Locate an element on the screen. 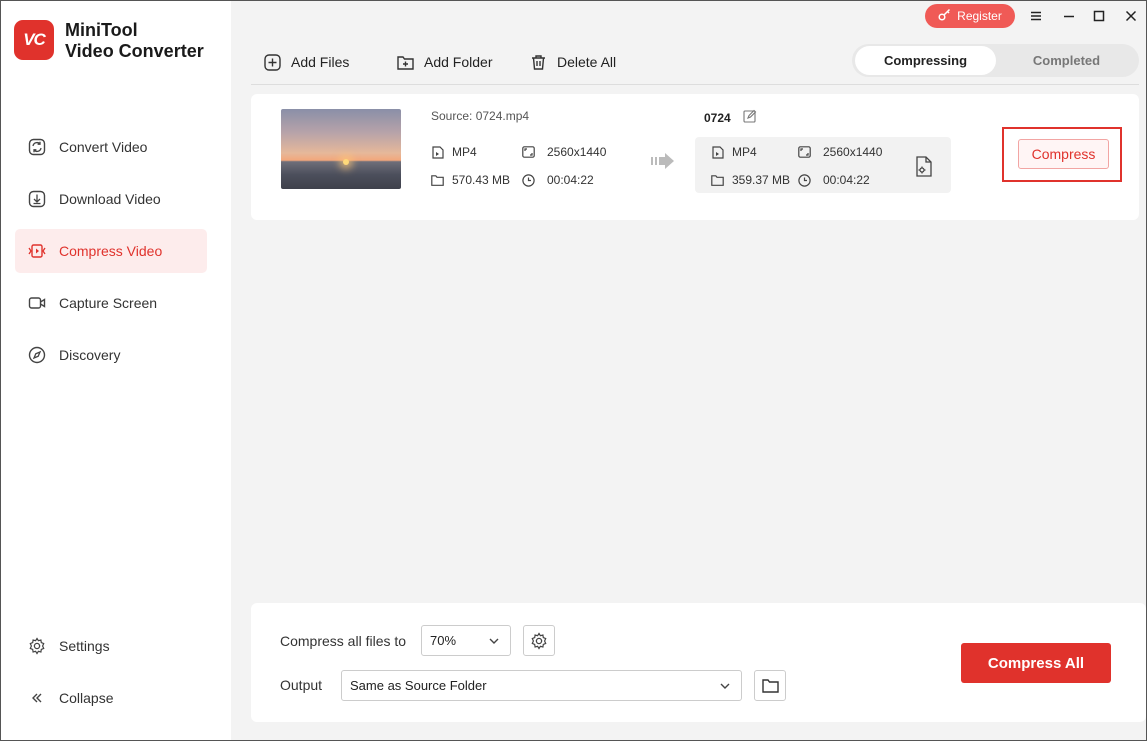 The height and width of the screenshot is (741, 1147). double-chevron-left-icon is located at coordinates (37, 698).